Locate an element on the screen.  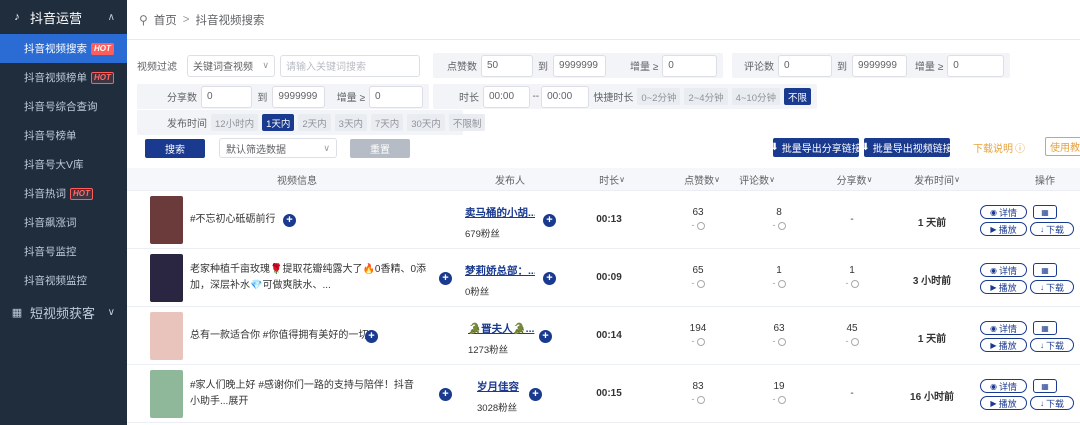
header-duration-label: 时长 is located at coordinates (609, 181).